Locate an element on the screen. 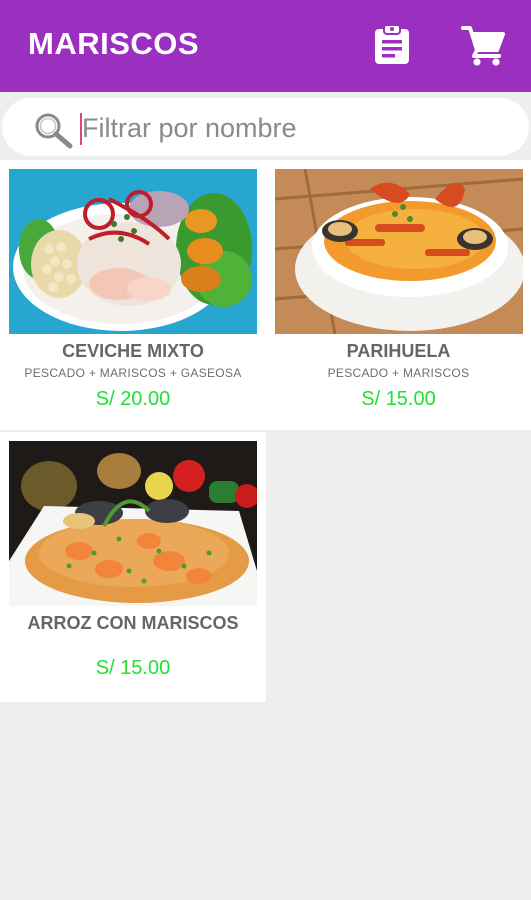 The width and height of the screenshot is (531, 900). orders-button is located at coordinates (392, 45).